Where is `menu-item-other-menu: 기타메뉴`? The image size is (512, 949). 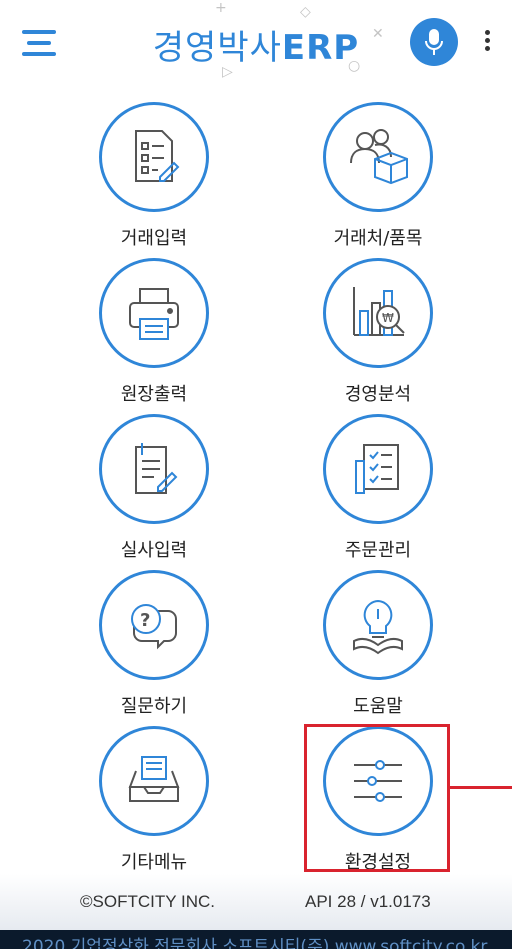 menu-item-other-menu: 기타메뉴 is located at coordinates (154, 800).